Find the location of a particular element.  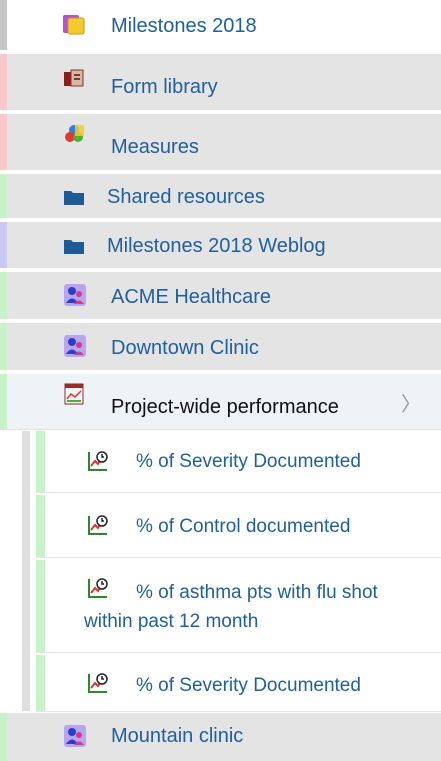

child-item-label: % of Control documented is located at coordinates (243, 526).